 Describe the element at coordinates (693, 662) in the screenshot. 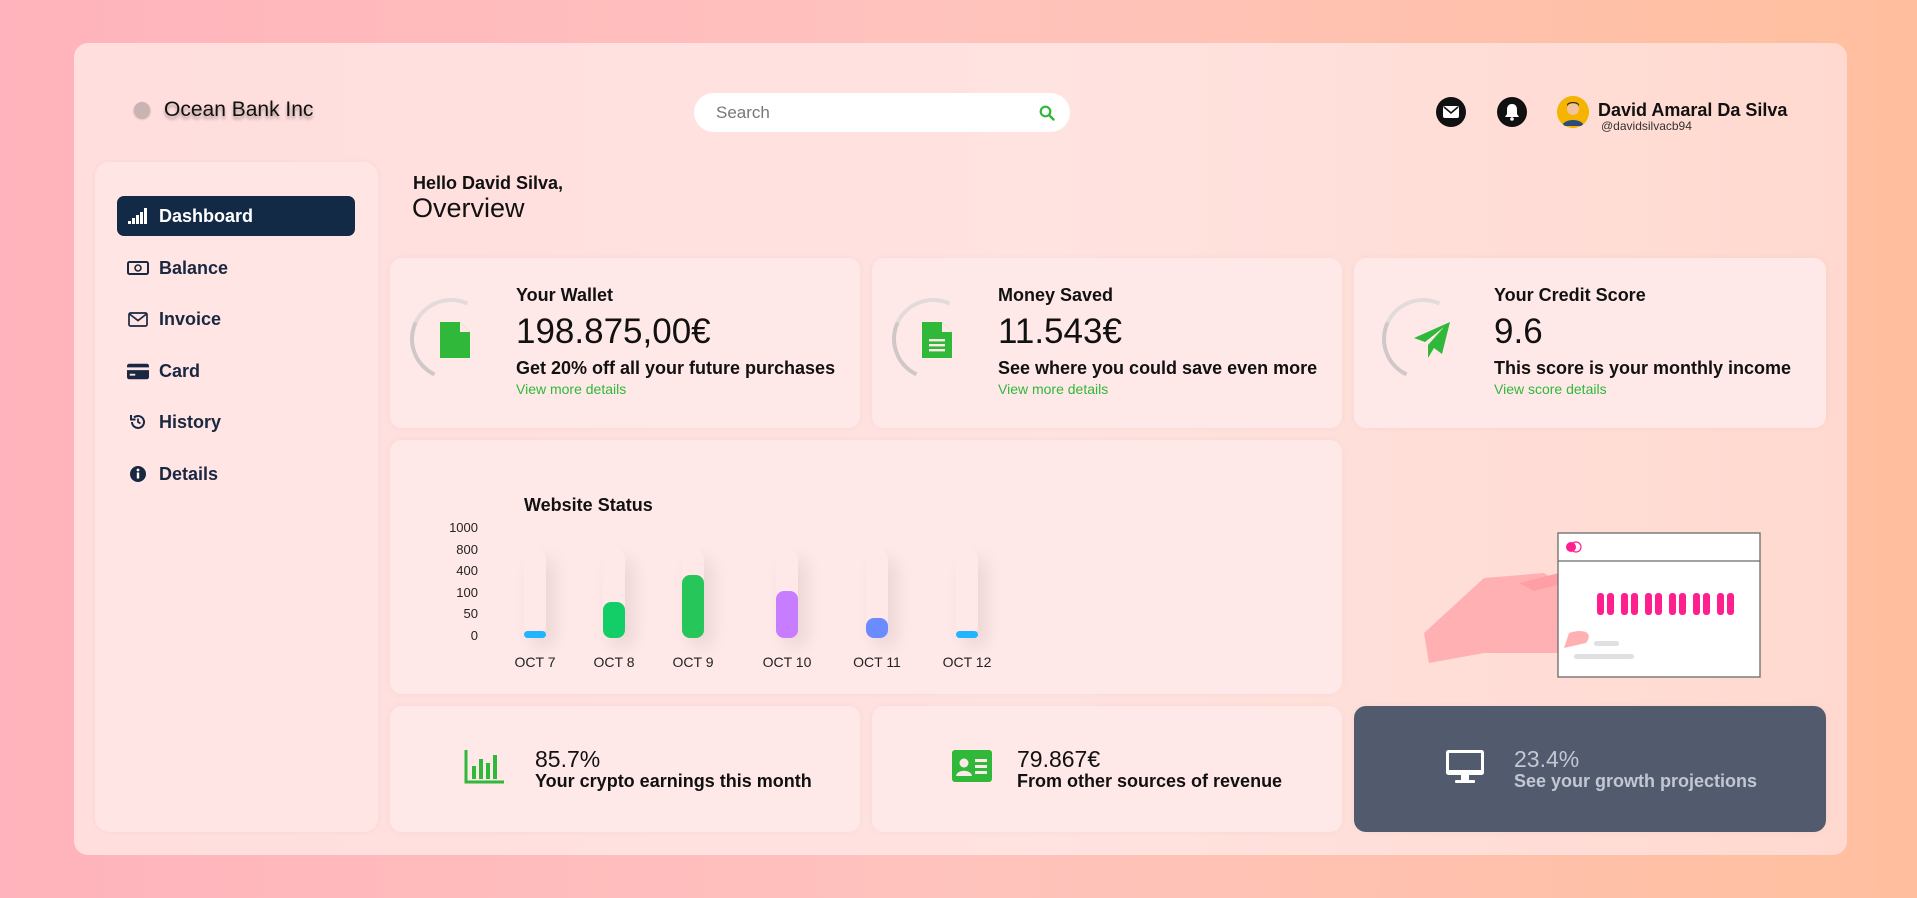

I see `x-tick-label: OCT 9` at that location.